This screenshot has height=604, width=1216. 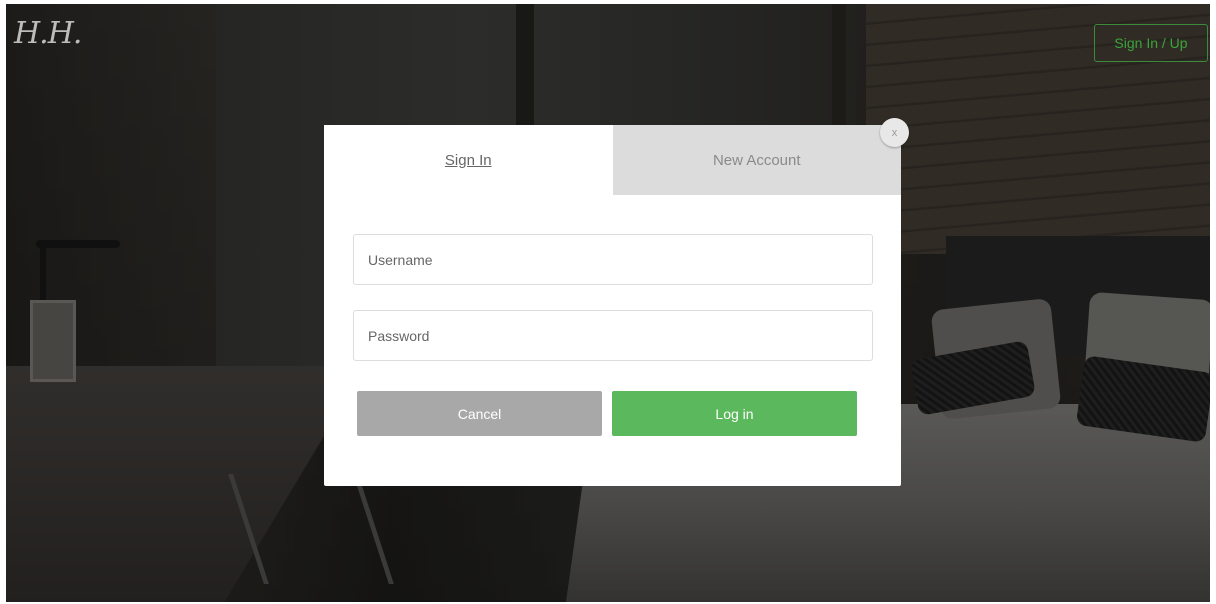 I want to click on close-icon: x, so click(x=894, y=132).